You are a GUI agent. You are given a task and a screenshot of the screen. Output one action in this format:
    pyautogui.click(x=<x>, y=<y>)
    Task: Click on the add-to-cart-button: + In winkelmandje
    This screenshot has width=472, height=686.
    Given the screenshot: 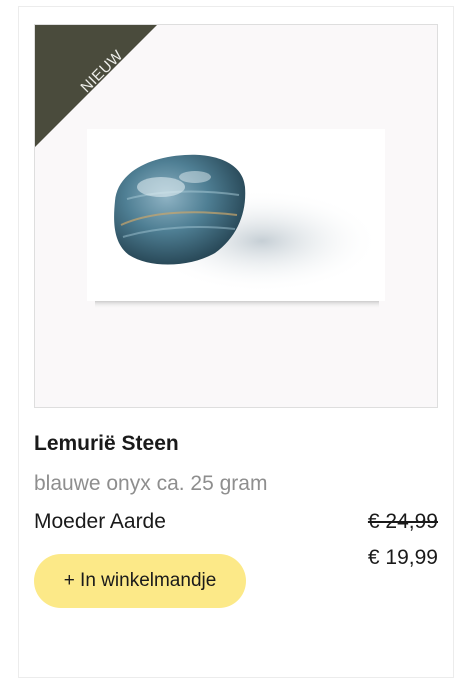 What is the action you would take?
    pyautogui.click(x=140, y=581)
    